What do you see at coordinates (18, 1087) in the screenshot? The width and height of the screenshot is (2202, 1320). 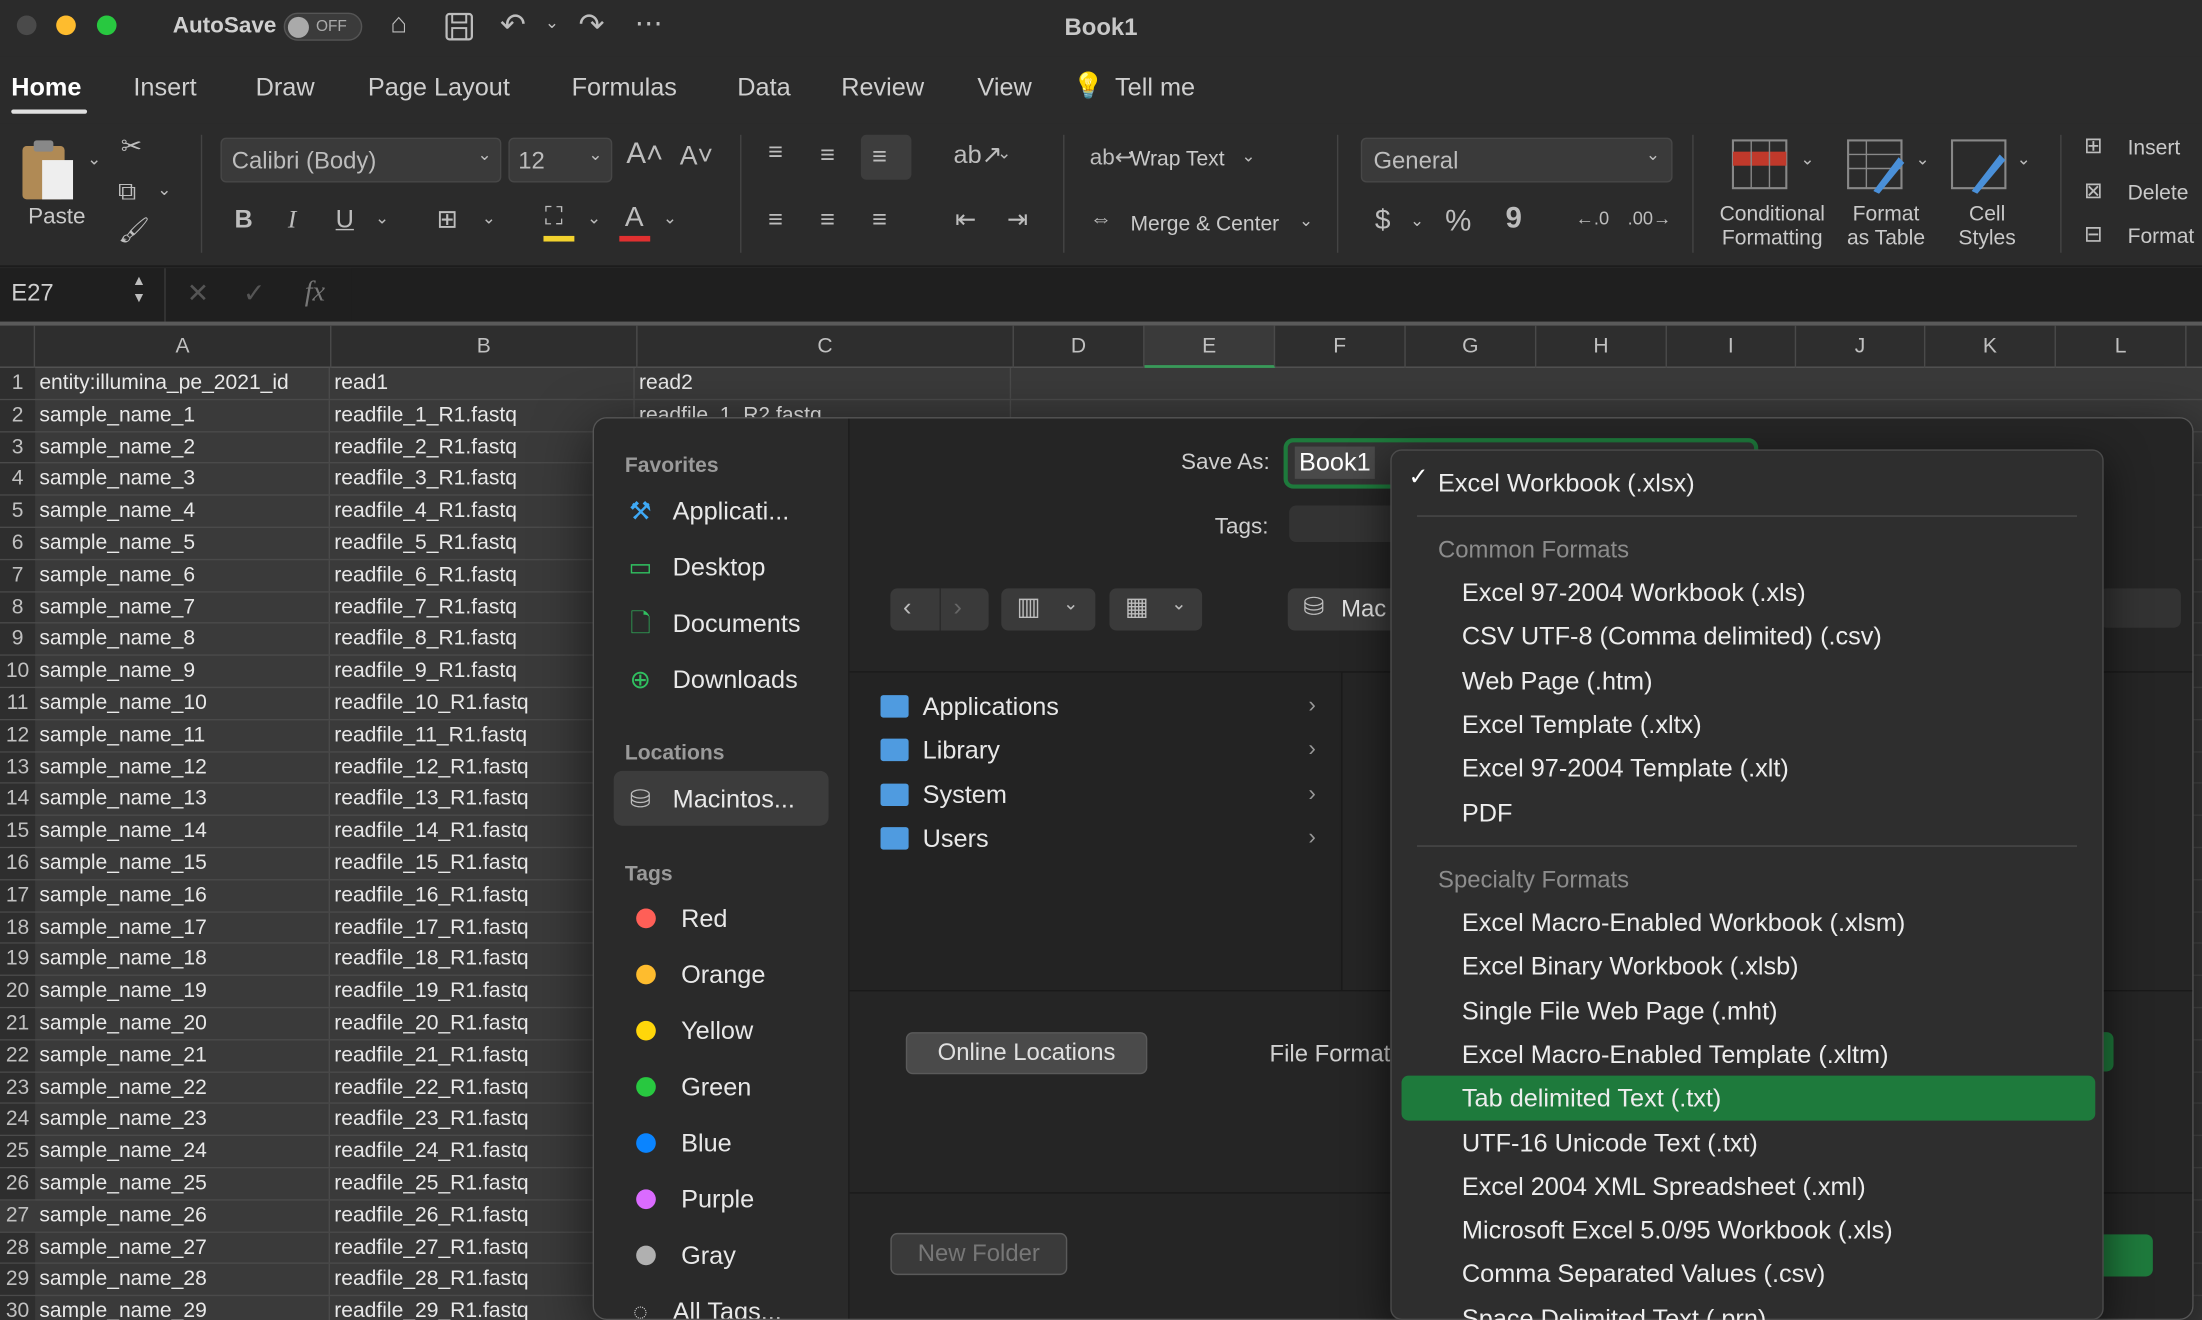 I see `row-number: 23` at bounding box center [18, 1087].